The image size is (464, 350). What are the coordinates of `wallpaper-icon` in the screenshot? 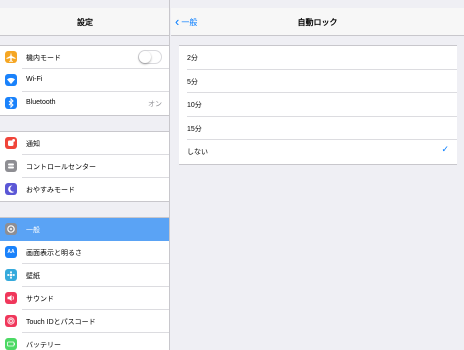 It's located at (11, 275).